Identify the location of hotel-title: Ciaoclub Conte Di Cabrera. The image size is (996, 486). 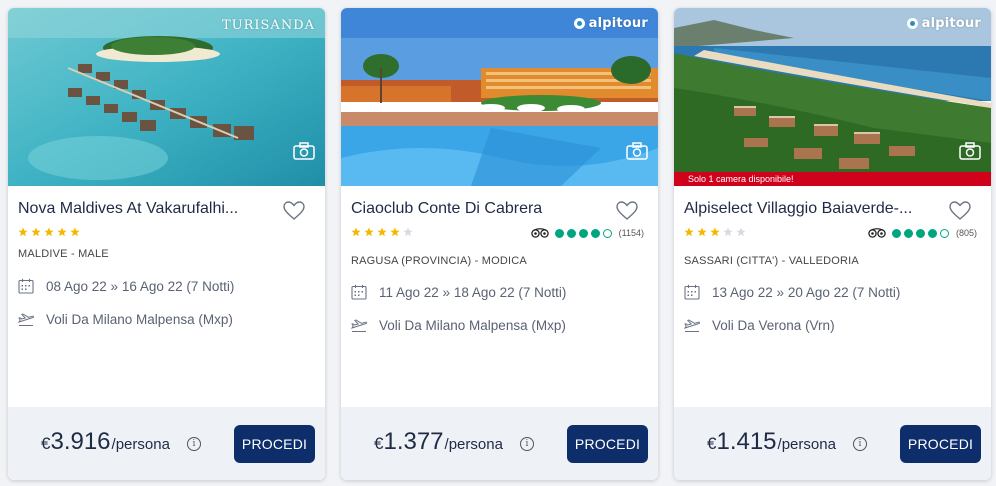
(476, 209).